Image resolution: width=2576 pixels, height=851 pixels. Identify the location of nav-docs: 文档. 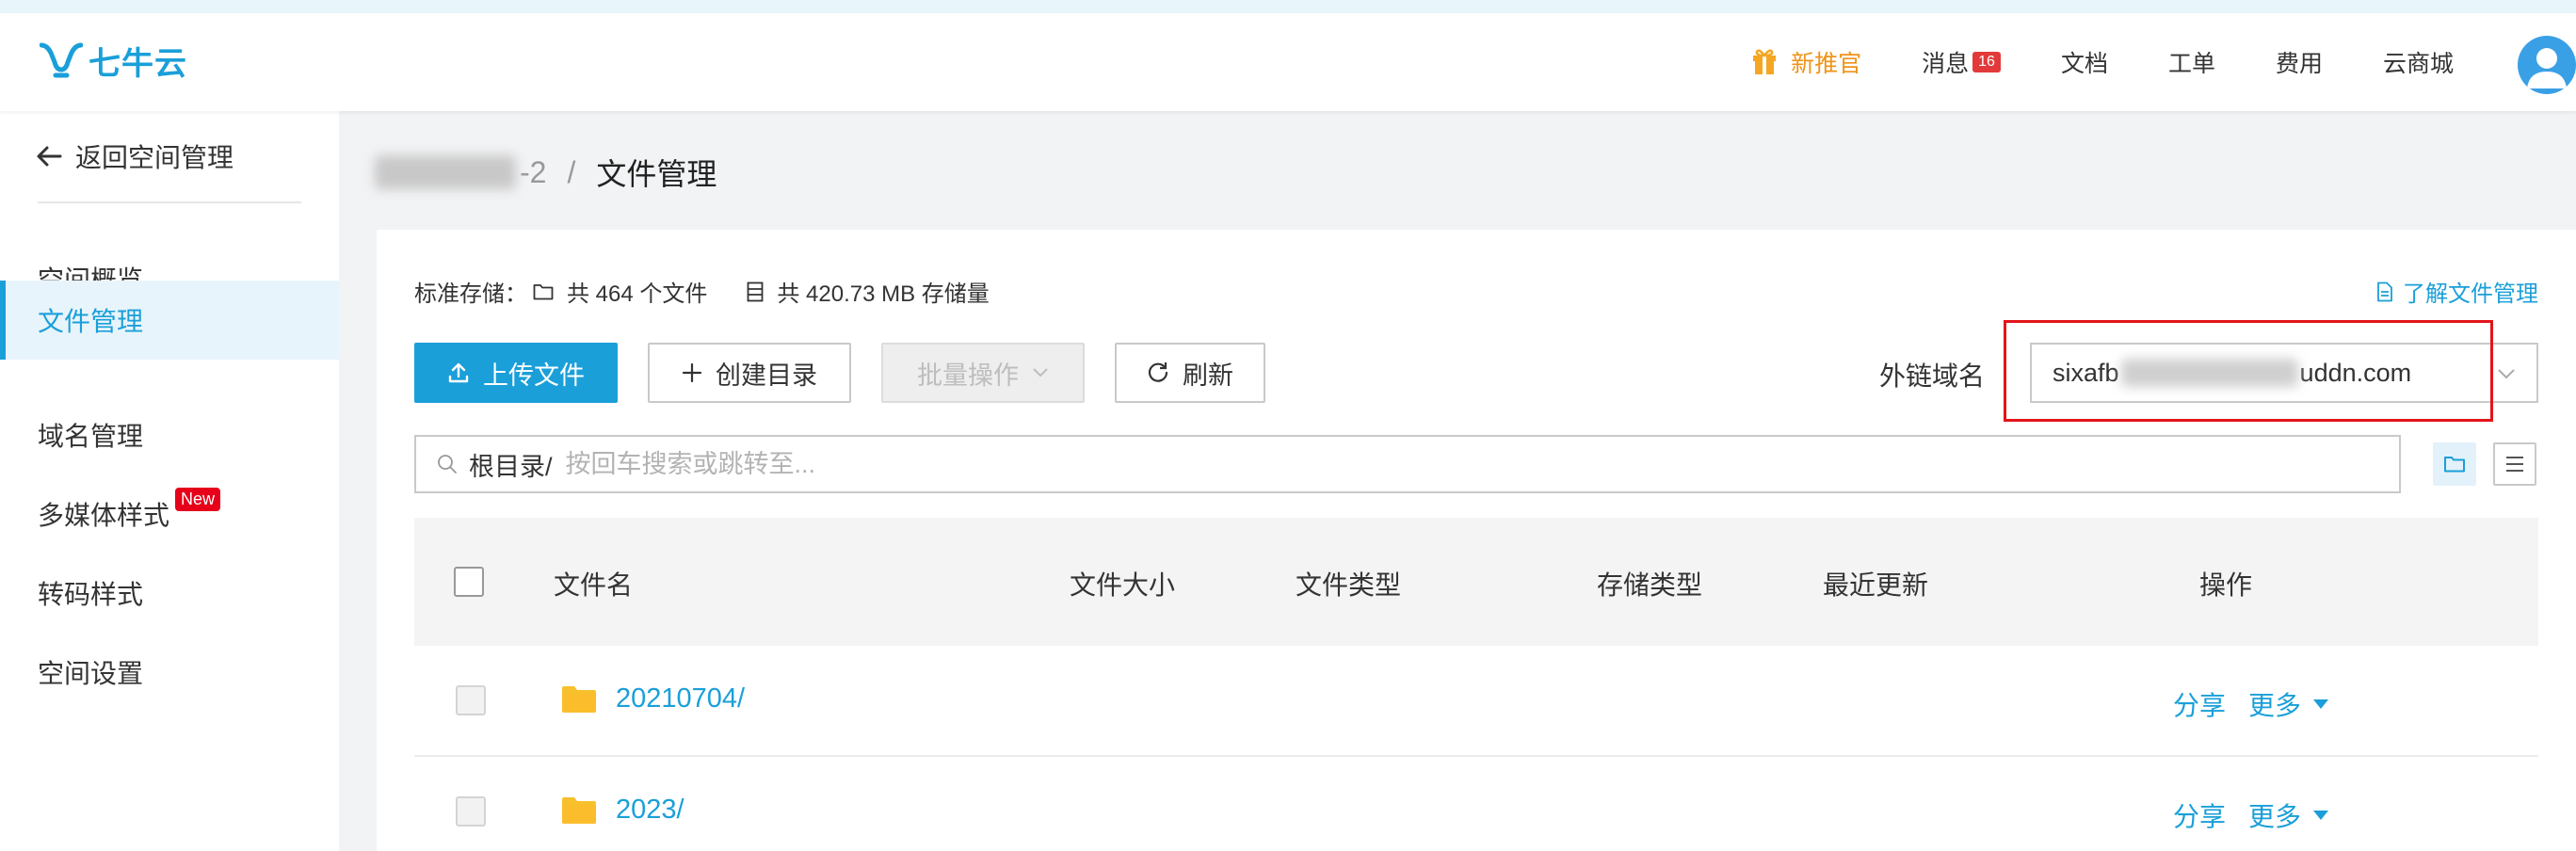
(2084, 62).